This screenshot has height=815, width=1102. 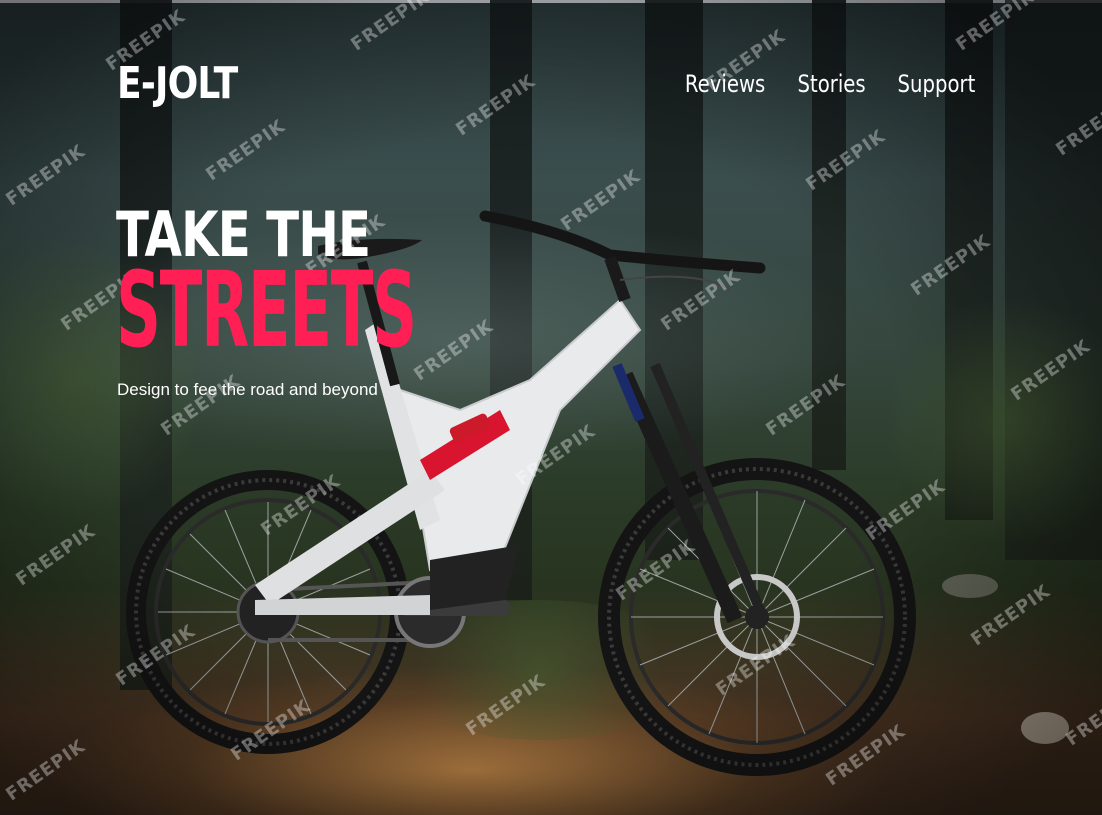 What do you see at coordinates (266, 310) in the screenshot?
I see `hero-headline-line2: STREETS` at bounding box center [266, 310].